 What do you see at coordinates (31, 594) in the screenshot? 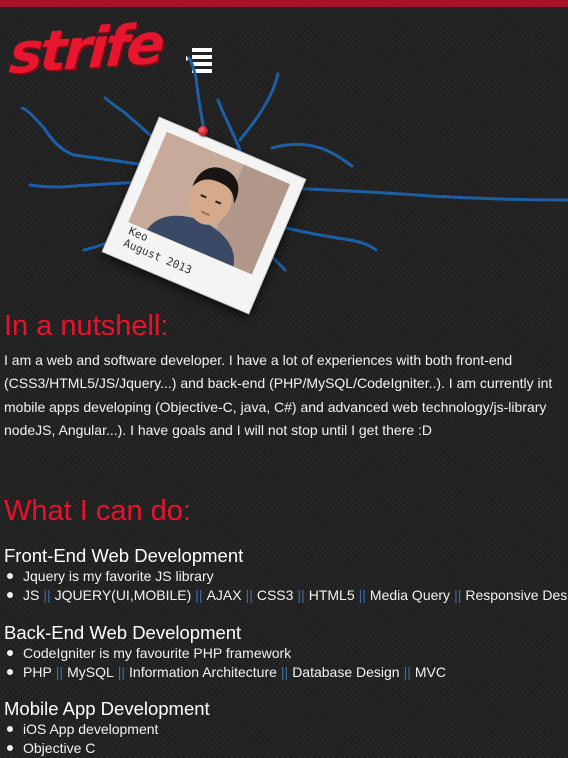
I see `tag: JS` at bounding box center [31, 594].